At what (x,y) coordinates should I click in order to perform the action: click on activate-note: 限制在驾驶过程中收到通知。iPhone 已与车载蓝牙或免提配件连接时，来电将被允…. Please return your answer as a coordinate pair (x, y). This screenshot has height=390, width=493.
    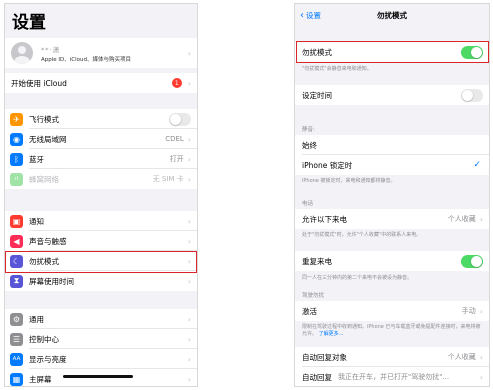
    Looking at the image, I should click on (392, 331).